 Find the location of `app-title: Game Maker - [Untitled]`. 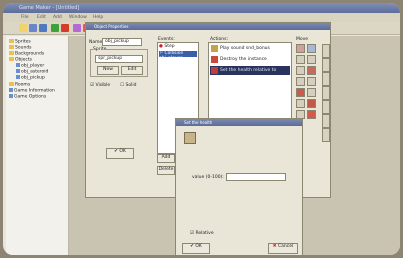

app-title: Game Maker - [Untitled] is located at coordinates (49, 8).